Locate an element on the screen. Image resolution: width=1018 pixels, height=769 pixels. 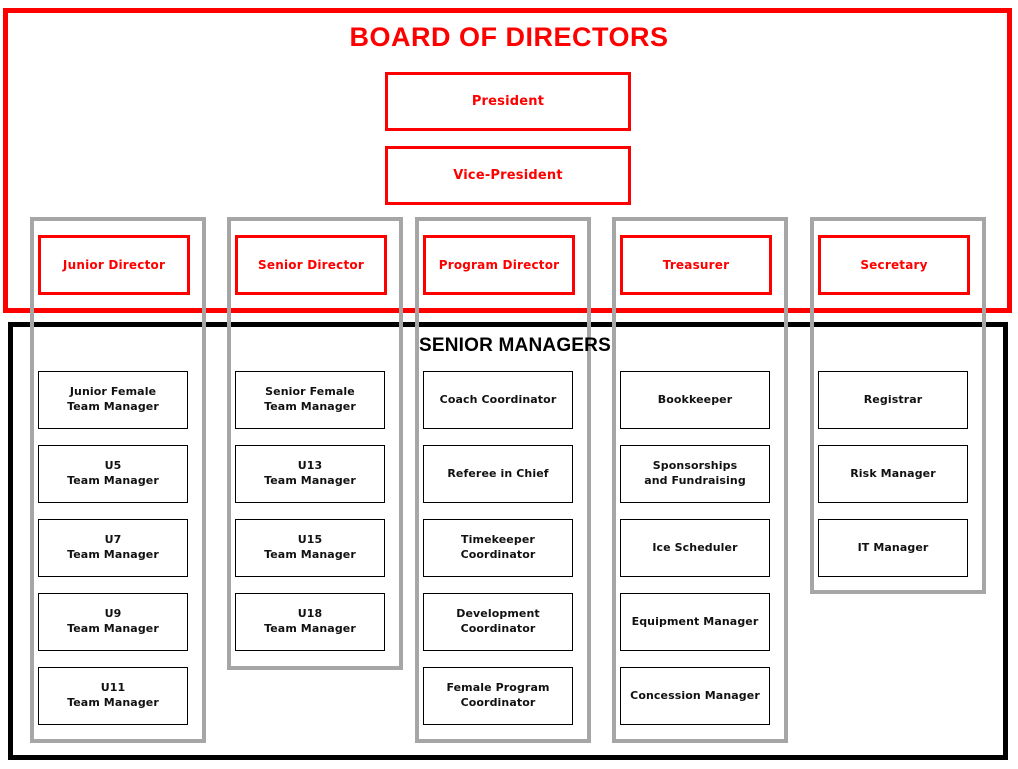
node-label: Development Coordinator is located at coordinates (498, 621).